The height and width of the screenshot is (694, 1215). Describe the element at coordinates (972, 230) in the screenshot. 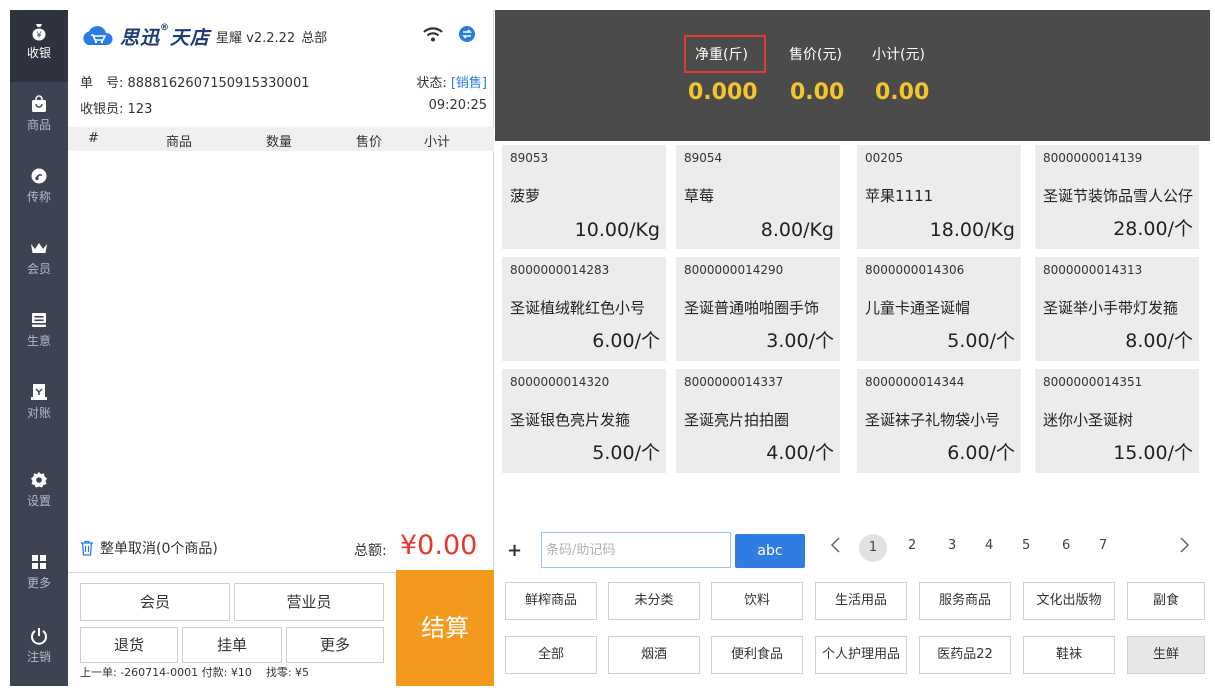

I see `product-price: 18.00/Kg` at that location.